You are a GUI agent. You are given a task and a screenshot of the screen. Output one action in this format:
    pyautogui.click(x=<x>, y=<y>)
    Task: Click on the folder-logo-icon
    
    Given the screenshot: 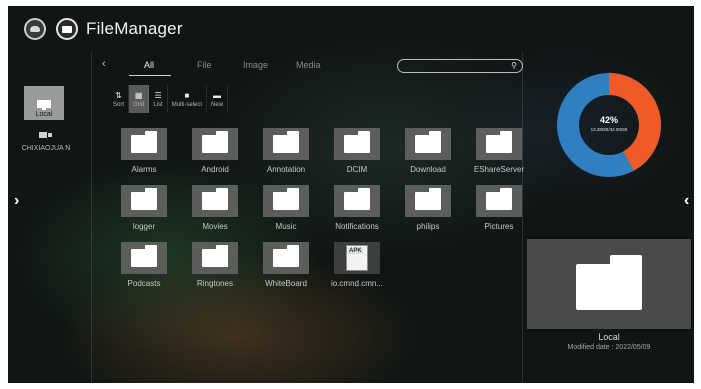 What is the action you would take?
    pyautogui.click(x=67, y=29)
    